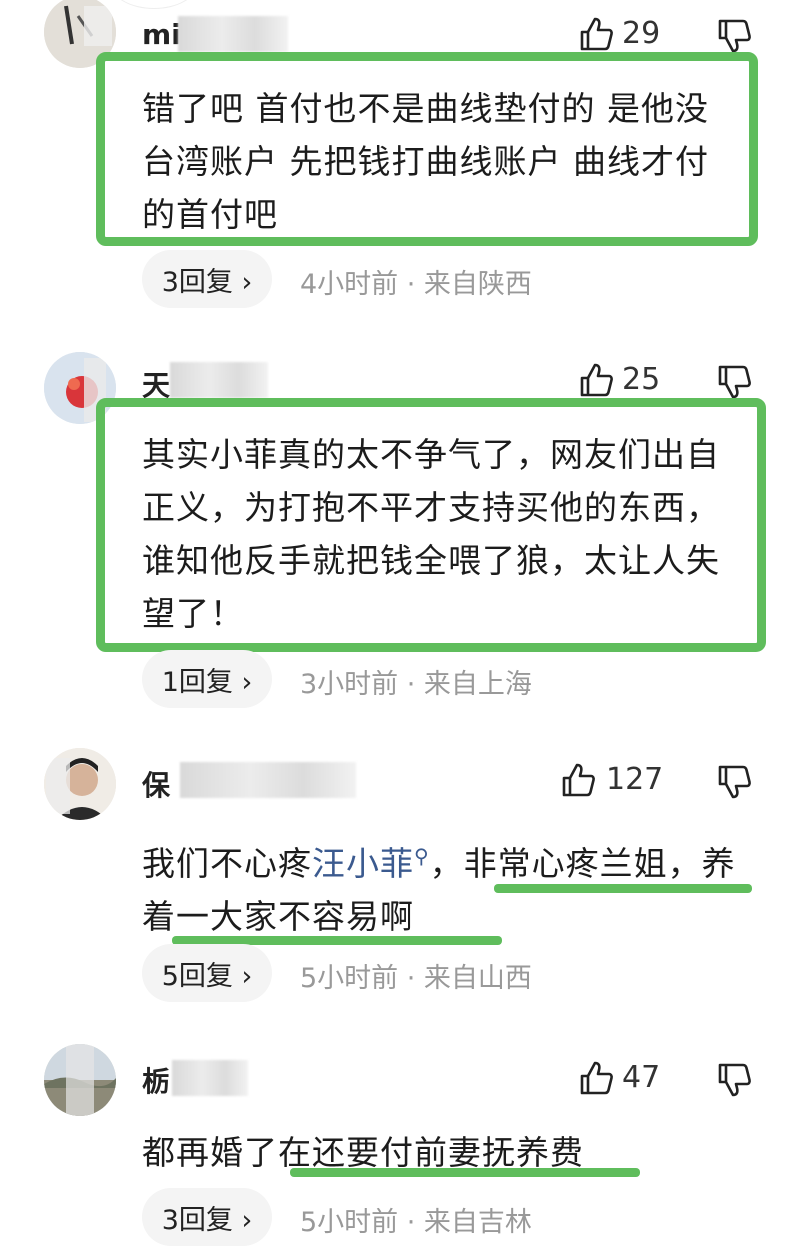 This screenshot has width=800, height=1250. What do you see at coordinates (207, 973) in the screenshot?
I see `reply-button: 5回复 ›` at bounding box center [207, 973].